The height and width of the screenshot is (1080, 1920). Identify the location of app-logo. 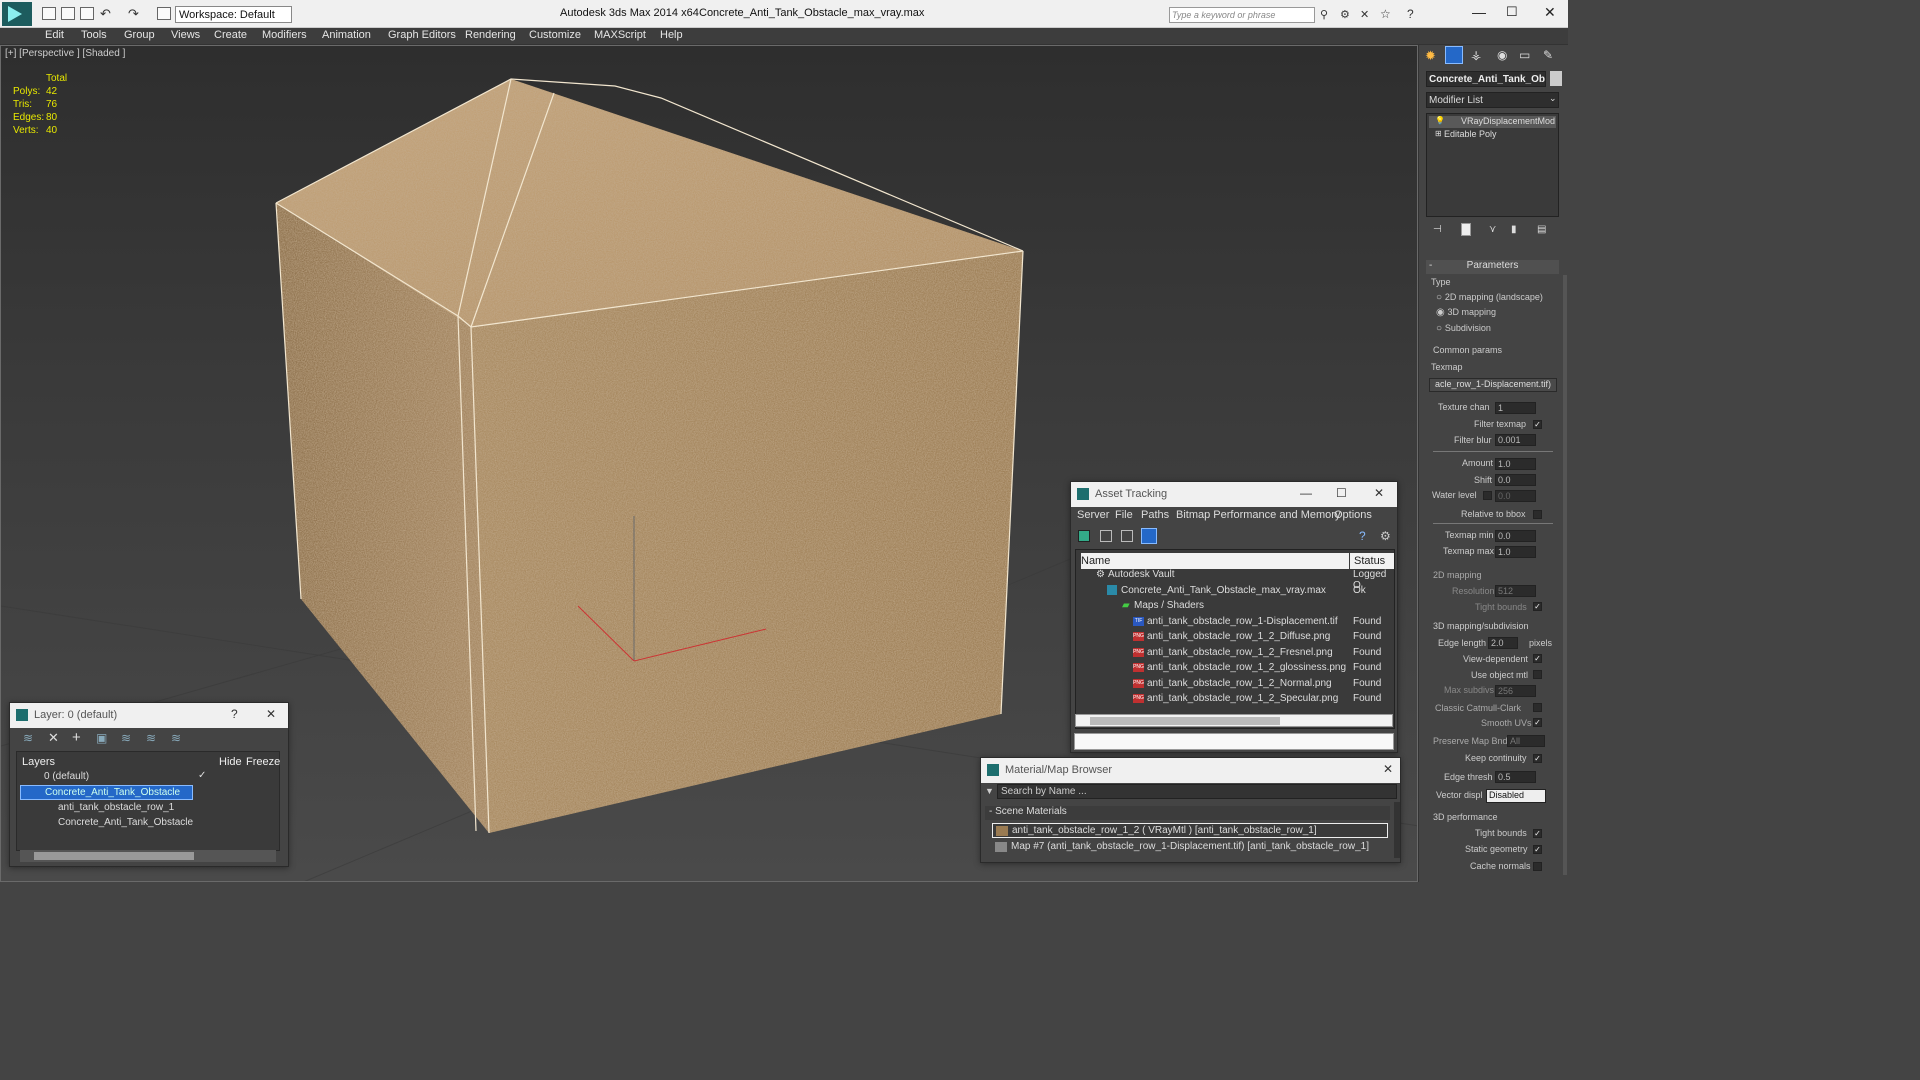
(17, 14).